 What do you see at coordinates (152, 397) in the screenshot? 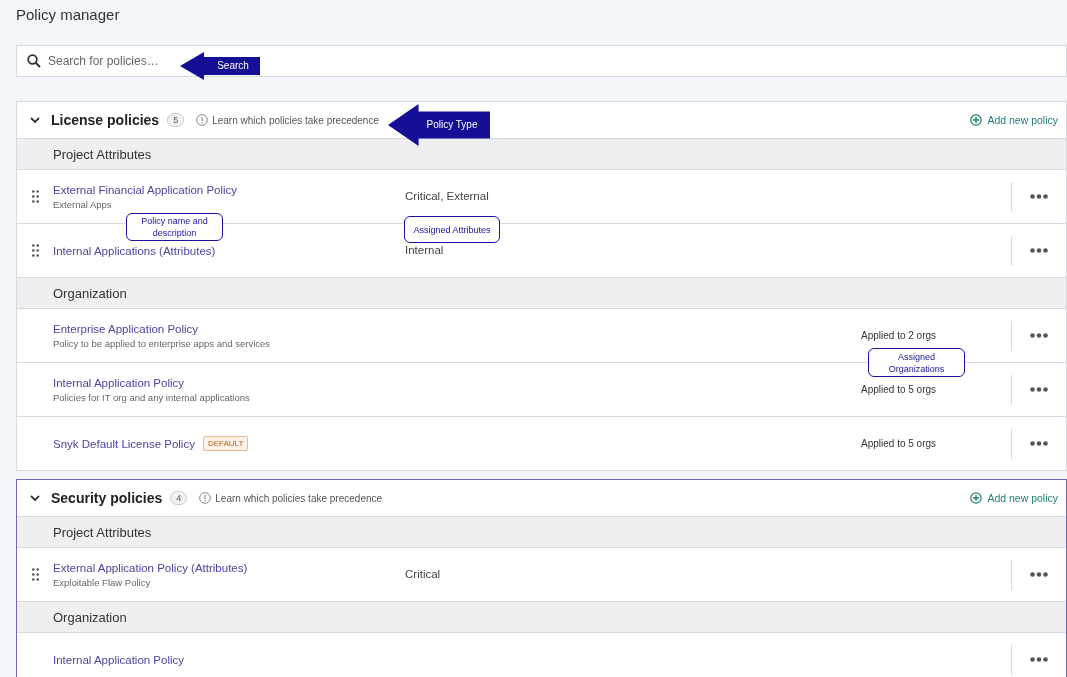
I see `policy-description: Policies for IT org and any internal applications` at bounding box center [152, 397].